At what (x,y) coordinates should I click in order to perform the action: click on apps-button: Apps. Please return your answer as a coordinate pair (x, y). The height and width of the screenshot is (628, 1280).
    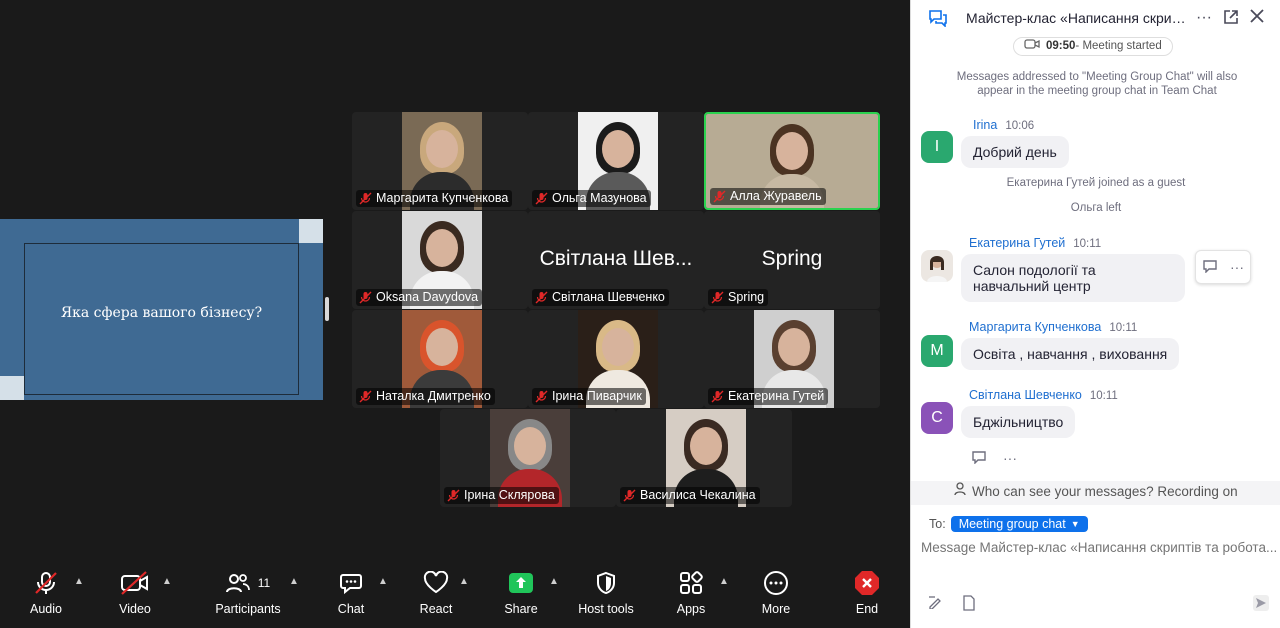
    Looking at the image, I should click on (691, 597).